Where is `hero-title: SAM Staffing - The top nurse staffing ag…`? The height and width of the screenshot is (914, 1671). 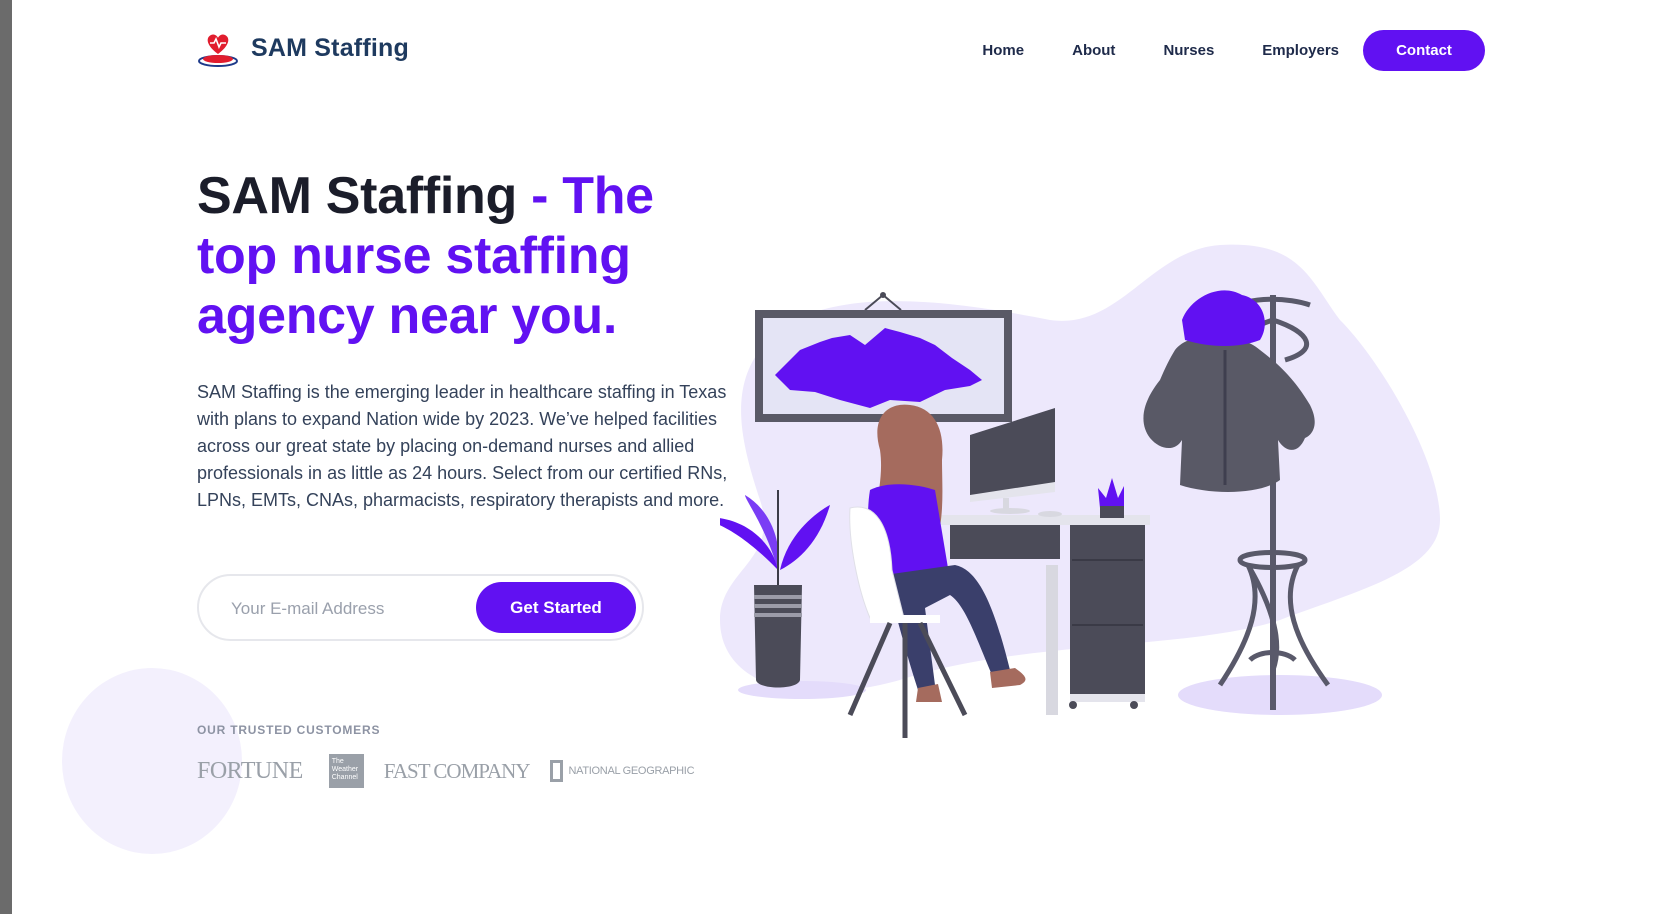 hero-title: SAM Staffing - The top nurse staffing ag… is located at coordinates (437, 256).